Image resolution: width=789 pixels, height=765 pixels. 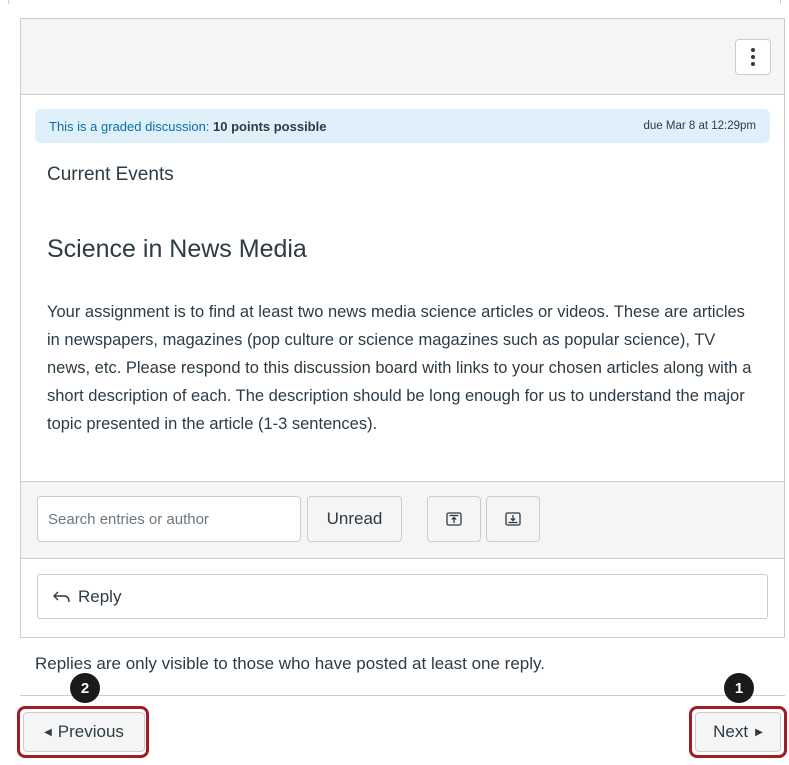 I want to click on collapse-all-button, so click(x=454, y=519).